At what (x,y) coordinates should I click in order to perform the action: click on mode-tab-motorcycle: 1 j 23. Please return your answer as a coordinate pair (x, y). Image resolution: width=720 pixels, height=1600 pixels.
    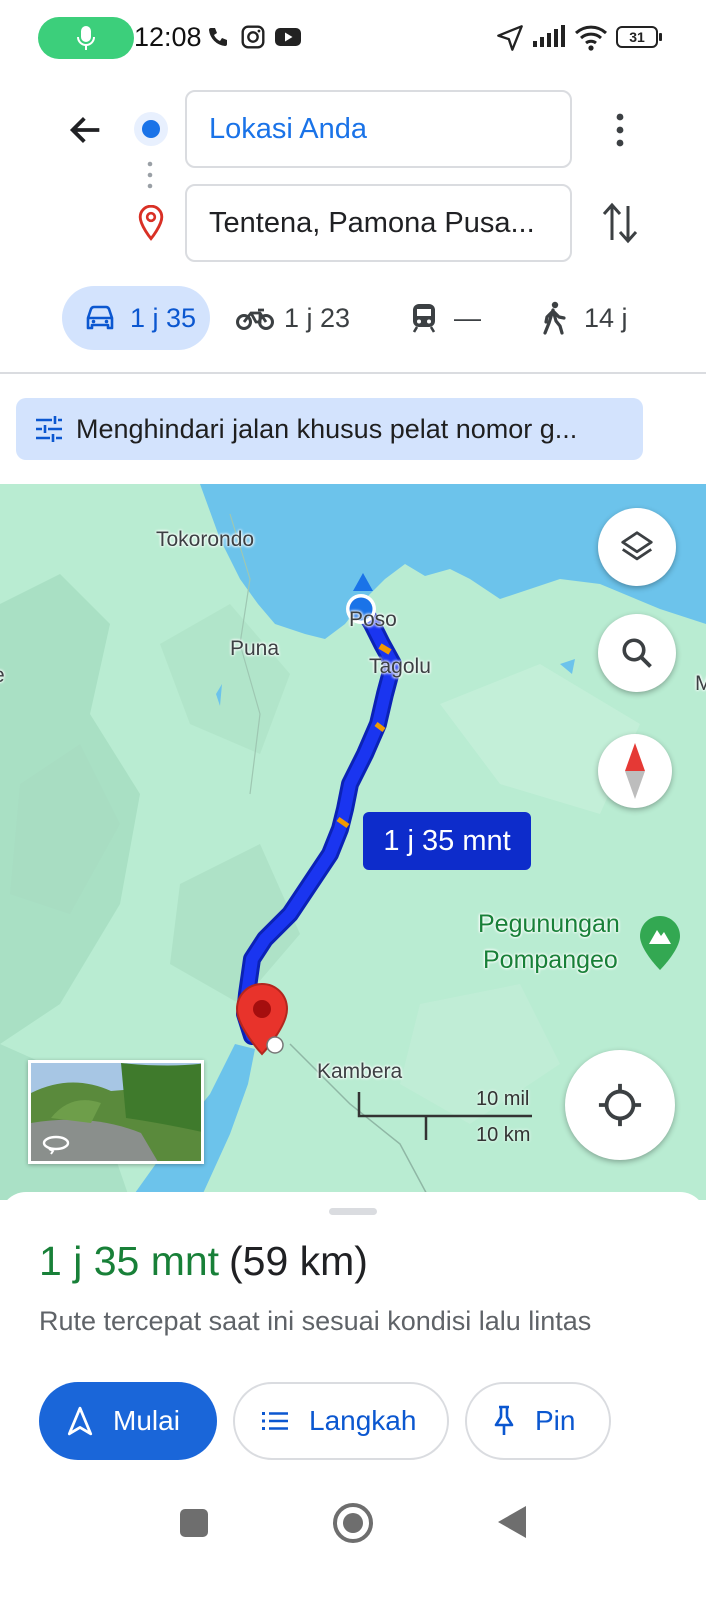
    Looking at the image, I should click on (293, 318).